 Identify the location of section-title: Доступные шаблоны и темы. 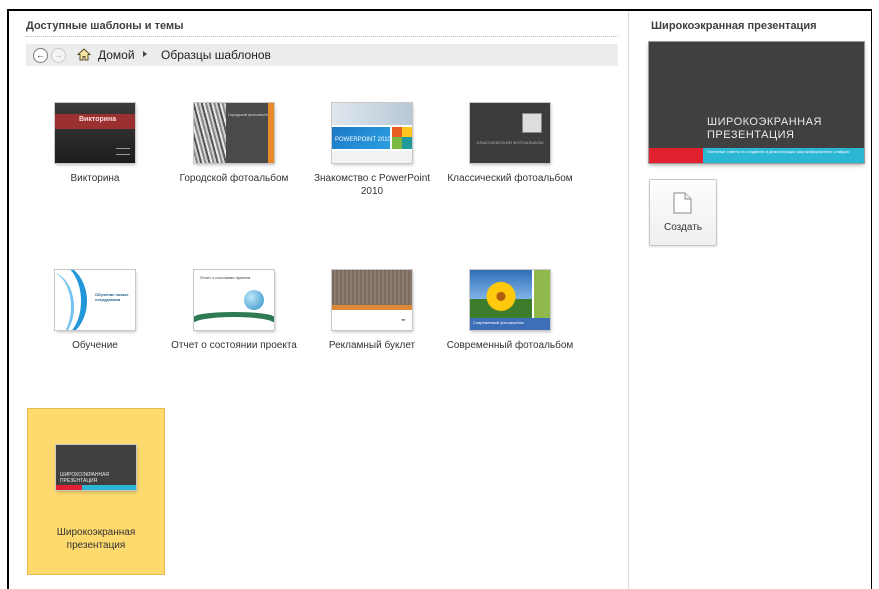
(105, 26).